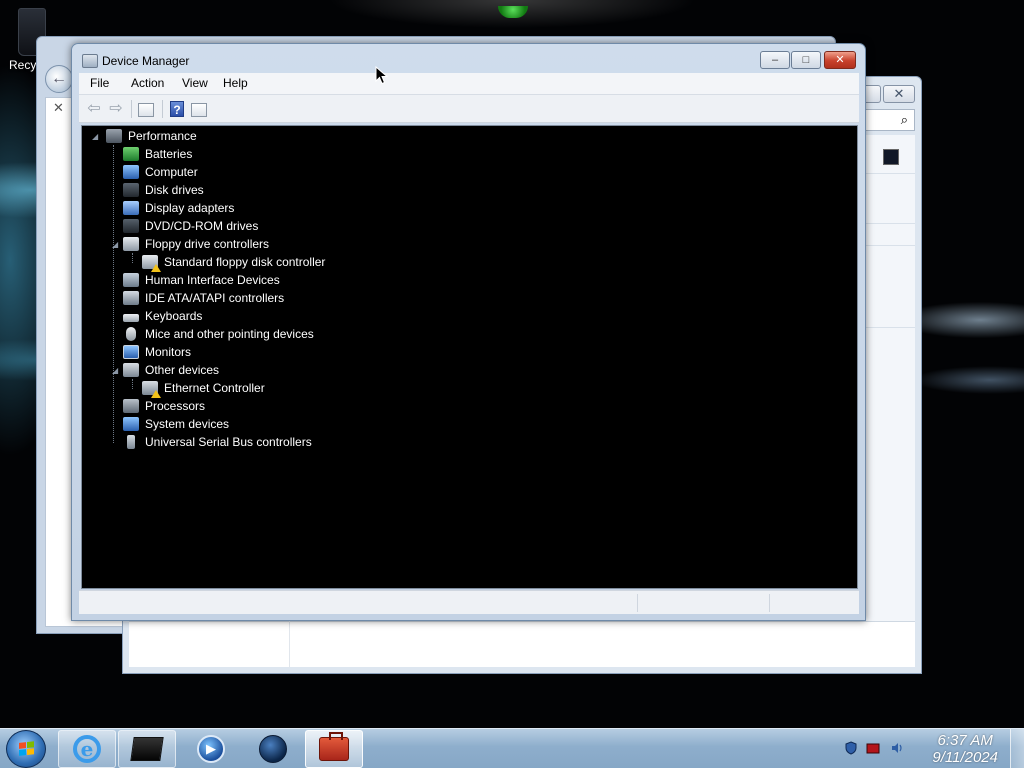 The height and width of the screenshot is (768, 1024). What do you see at coordinates (162, 136) in the screenshot?
I see `tree-root-label: Performance` at bounding box center [162, 136].